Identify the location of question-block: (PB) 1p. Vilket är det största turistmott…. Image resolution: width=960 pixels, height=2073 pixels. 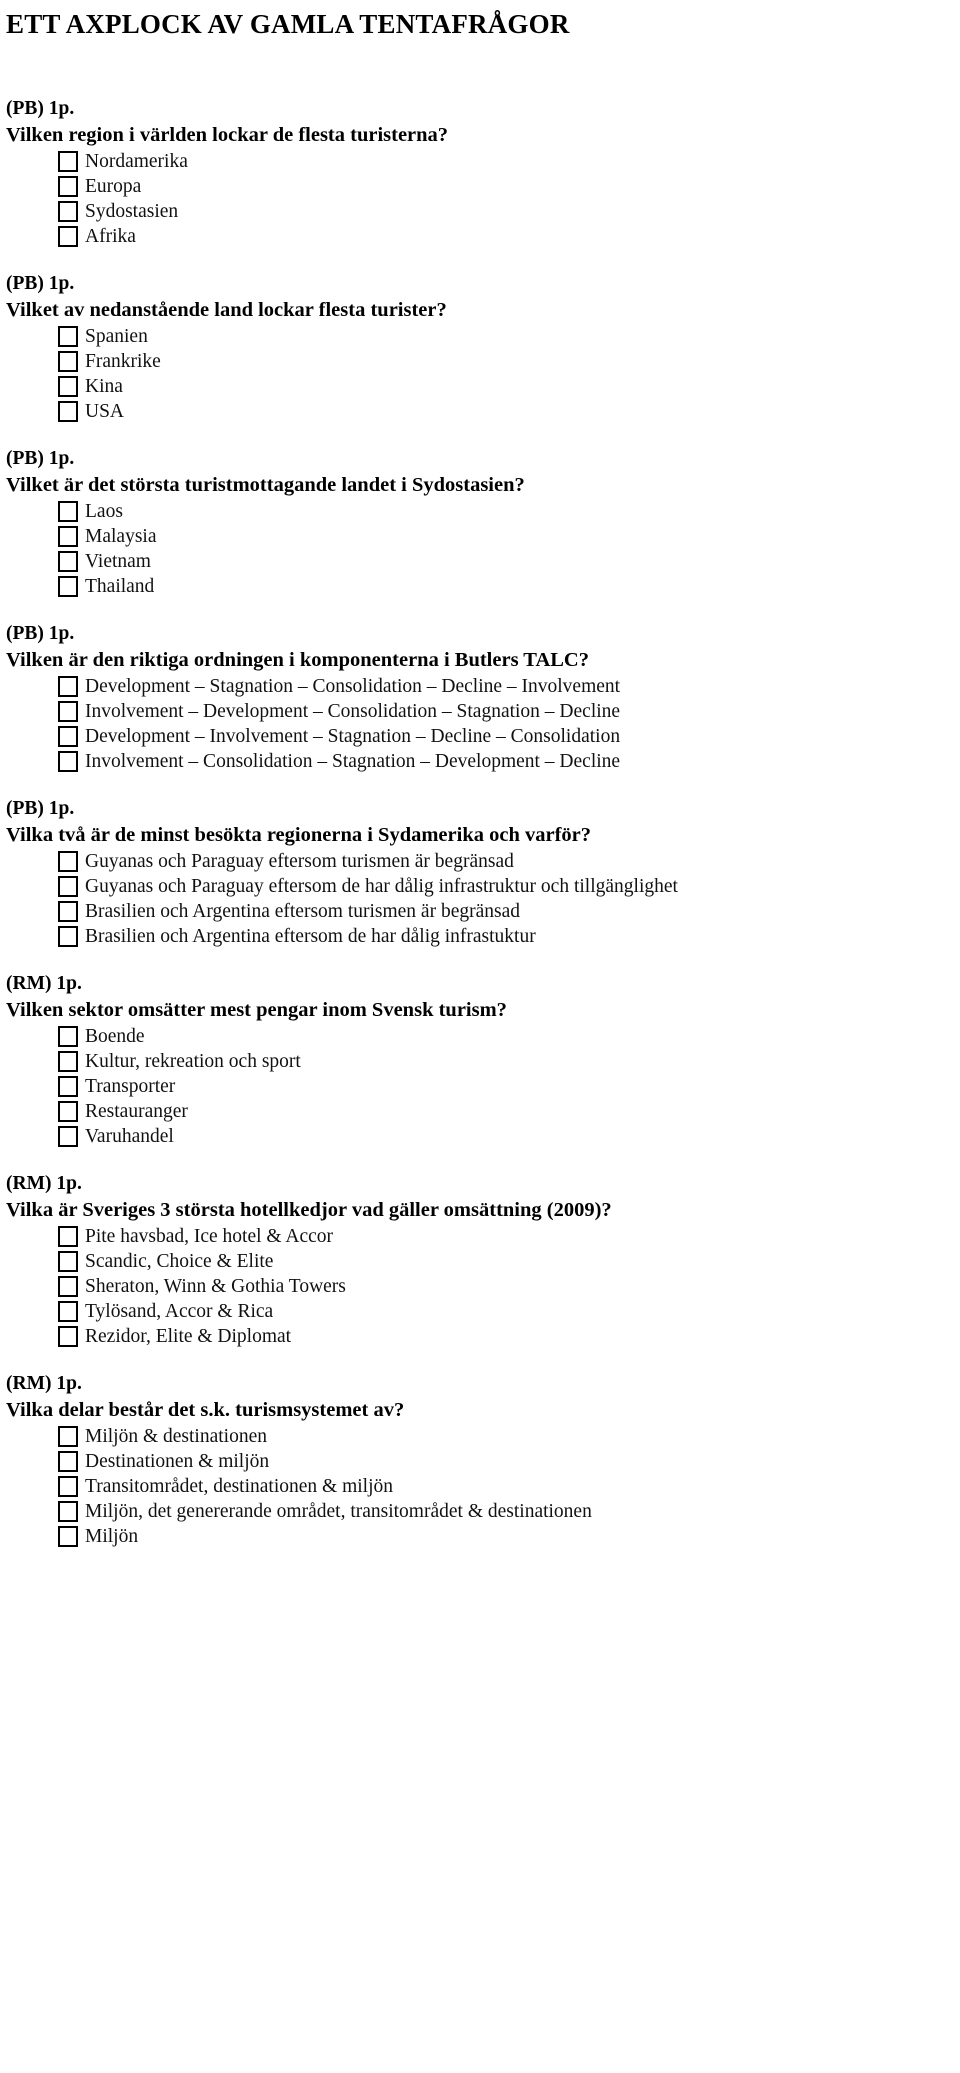
(480, 522).